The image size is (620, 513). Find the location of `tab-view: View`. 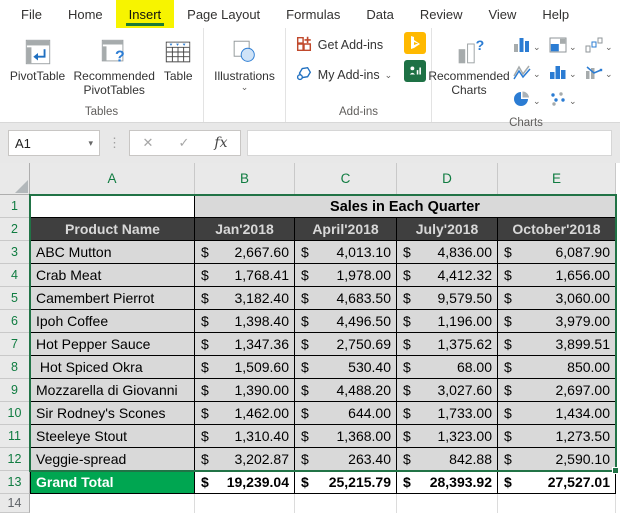

tab-view: View is located at coordinates (502, 14).